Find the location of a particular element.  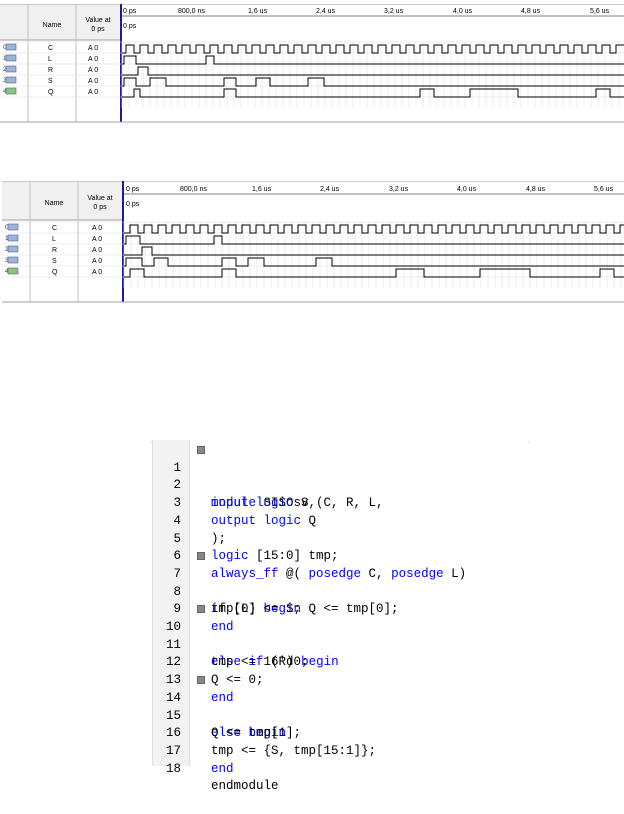

code-line: 8 tmp[0] <= S; Q <= tmp[0]; is located at coordinates (340, 591).